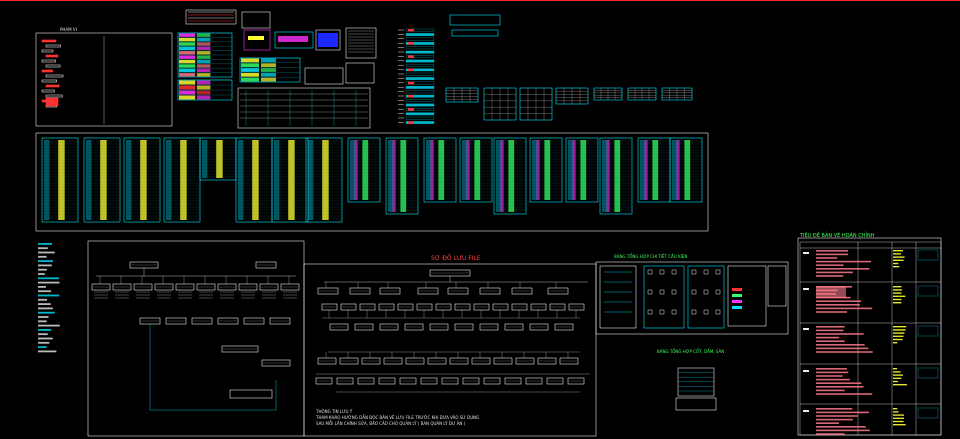 The height and width of the screenshot is (439, 960). What do you see at coordinates (691, 351) in the screenshot?
I see `composite-table-title: BẢNG TỔNG HỢP CỐT, DẦM, SÀN` at bounding box center [691, 351].